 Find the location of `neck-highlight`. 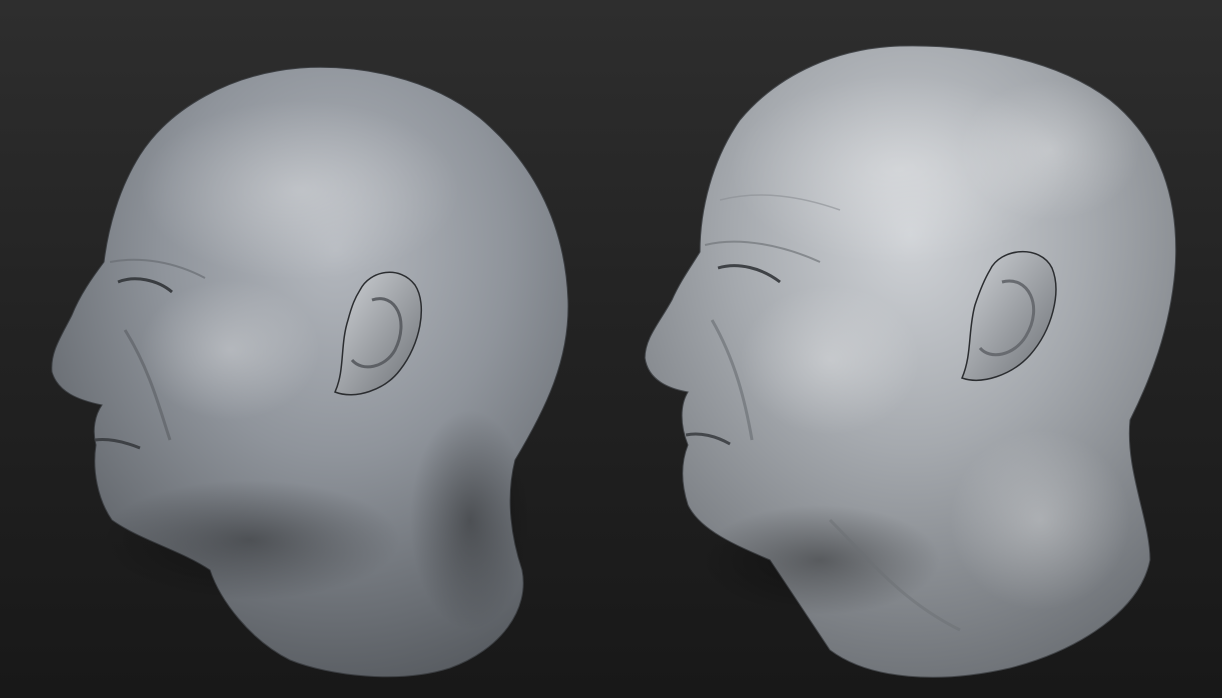

neck-highlight is located at coordinates (1040, 520).